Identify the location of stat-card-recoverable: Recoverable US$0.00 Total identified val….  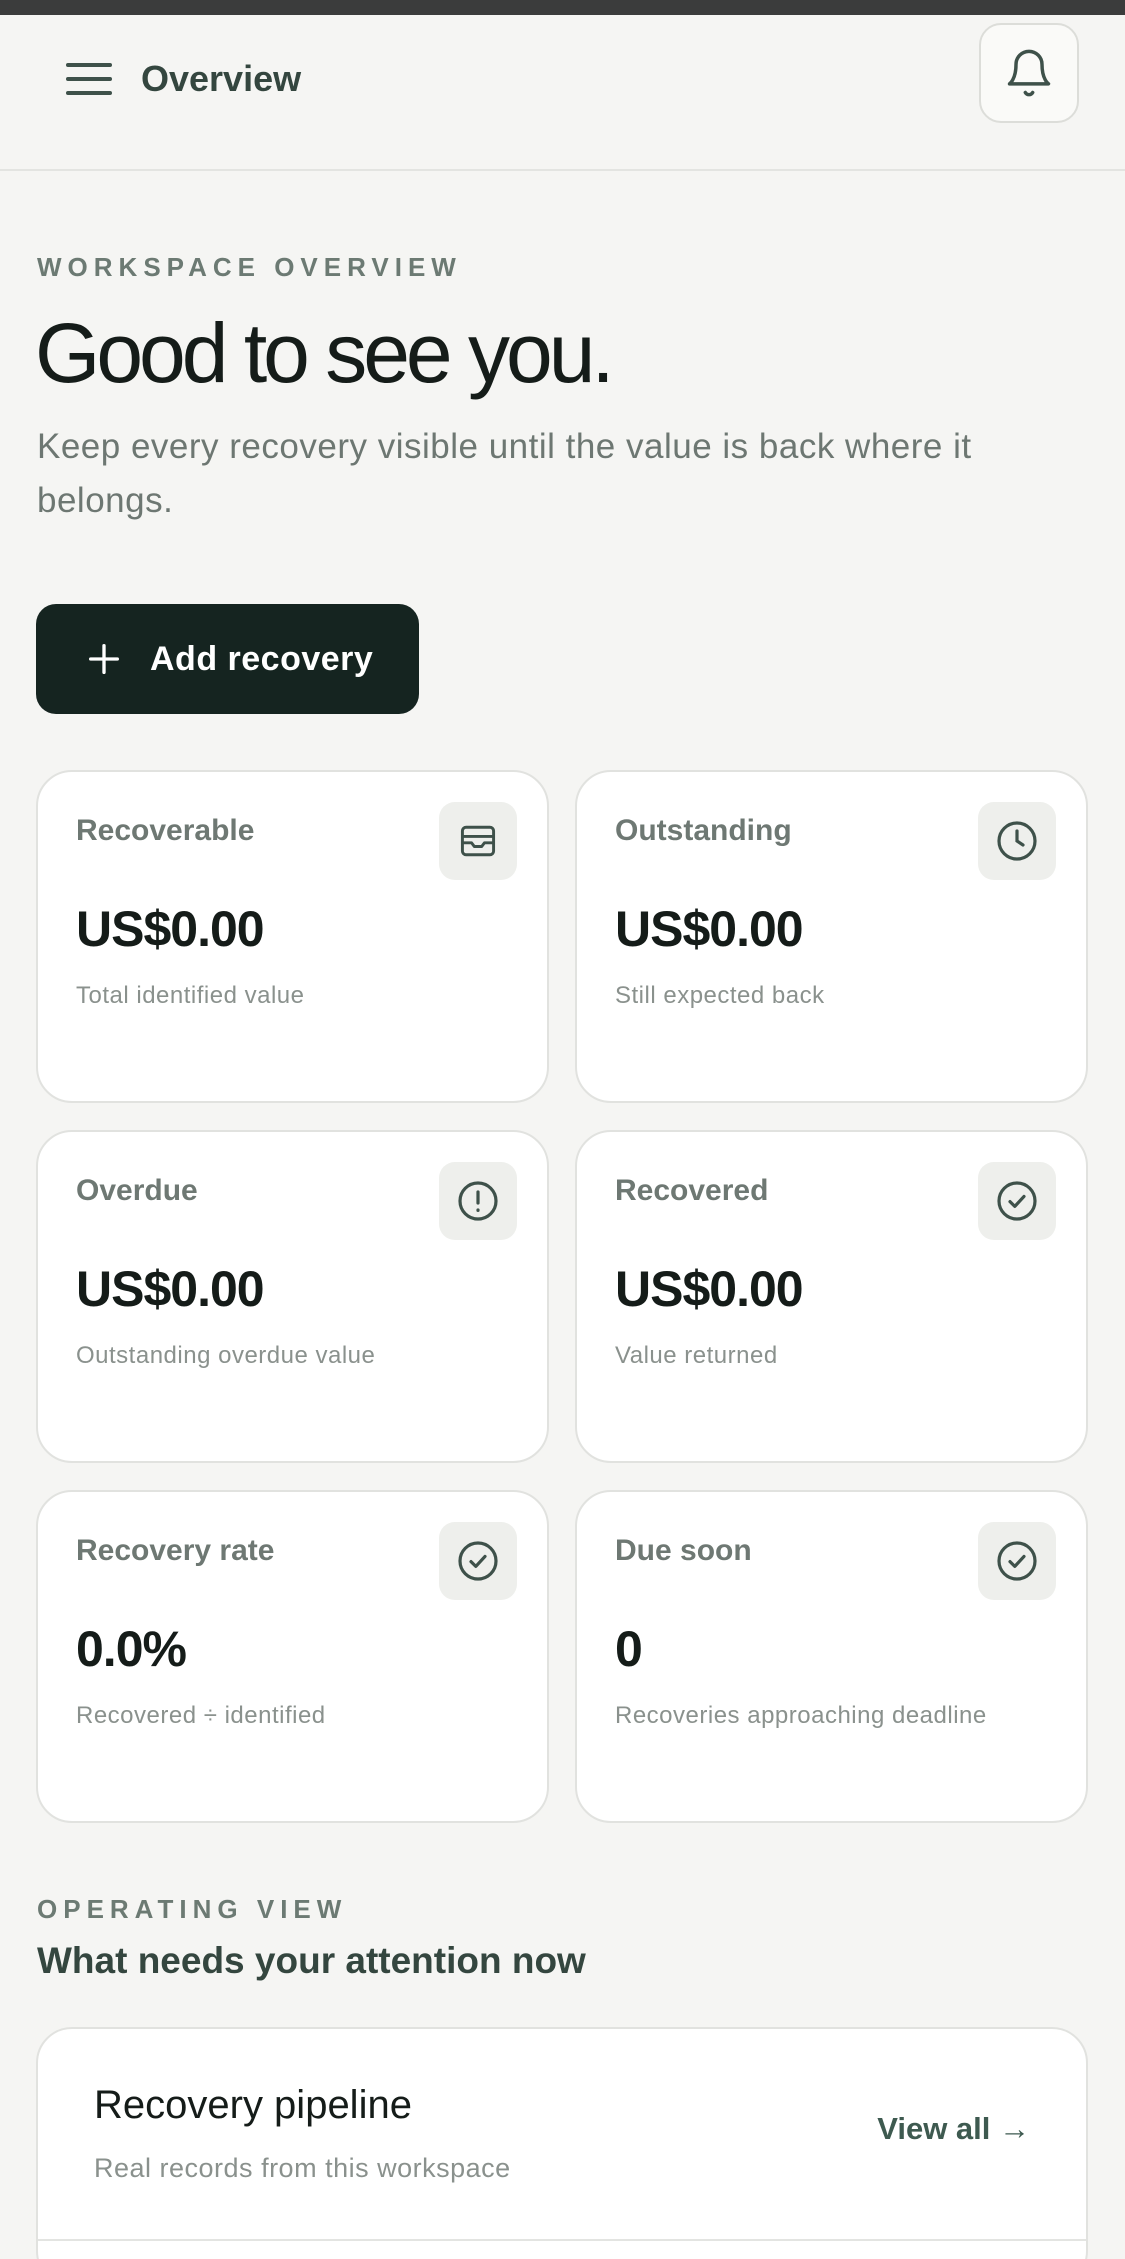
(292, 936).